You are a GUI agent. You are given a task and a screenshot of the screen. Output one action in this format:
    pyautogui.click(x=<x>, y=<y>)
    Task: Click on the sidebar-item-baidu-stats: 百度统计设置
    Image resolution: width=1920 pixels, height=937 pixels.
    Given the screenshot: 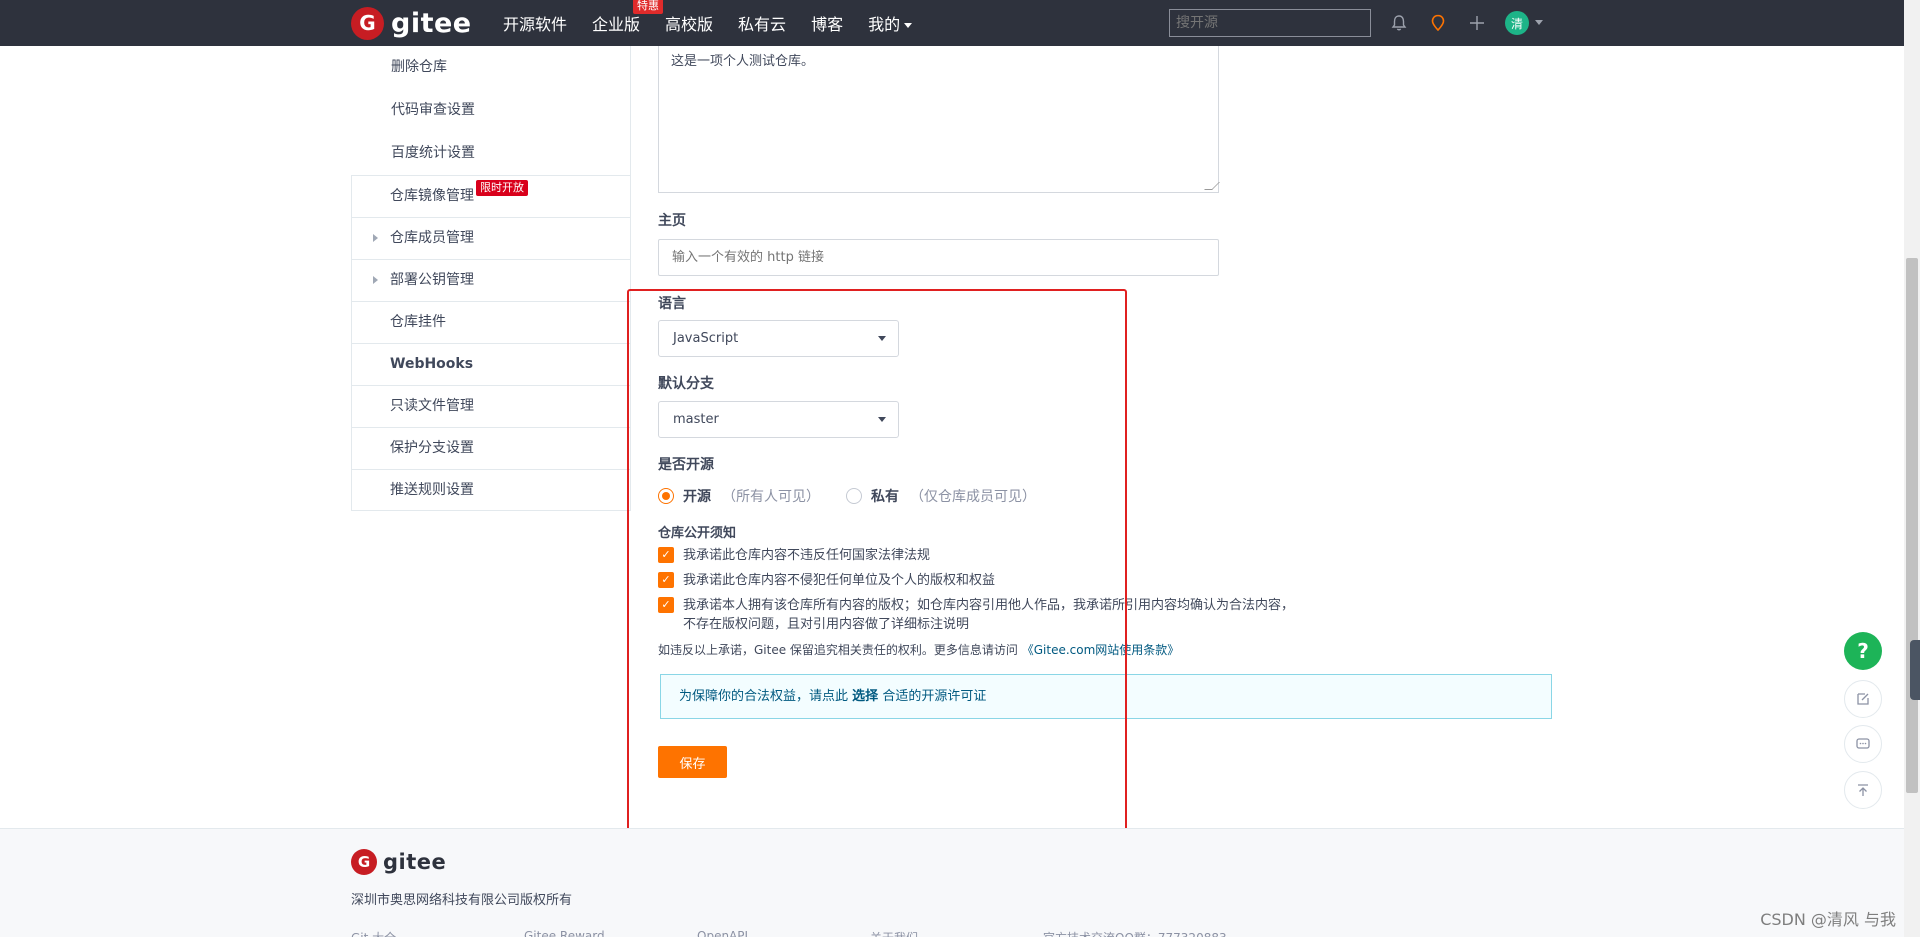 What is the action you would take?
    pyautogui.click(x=491, y=153)
    